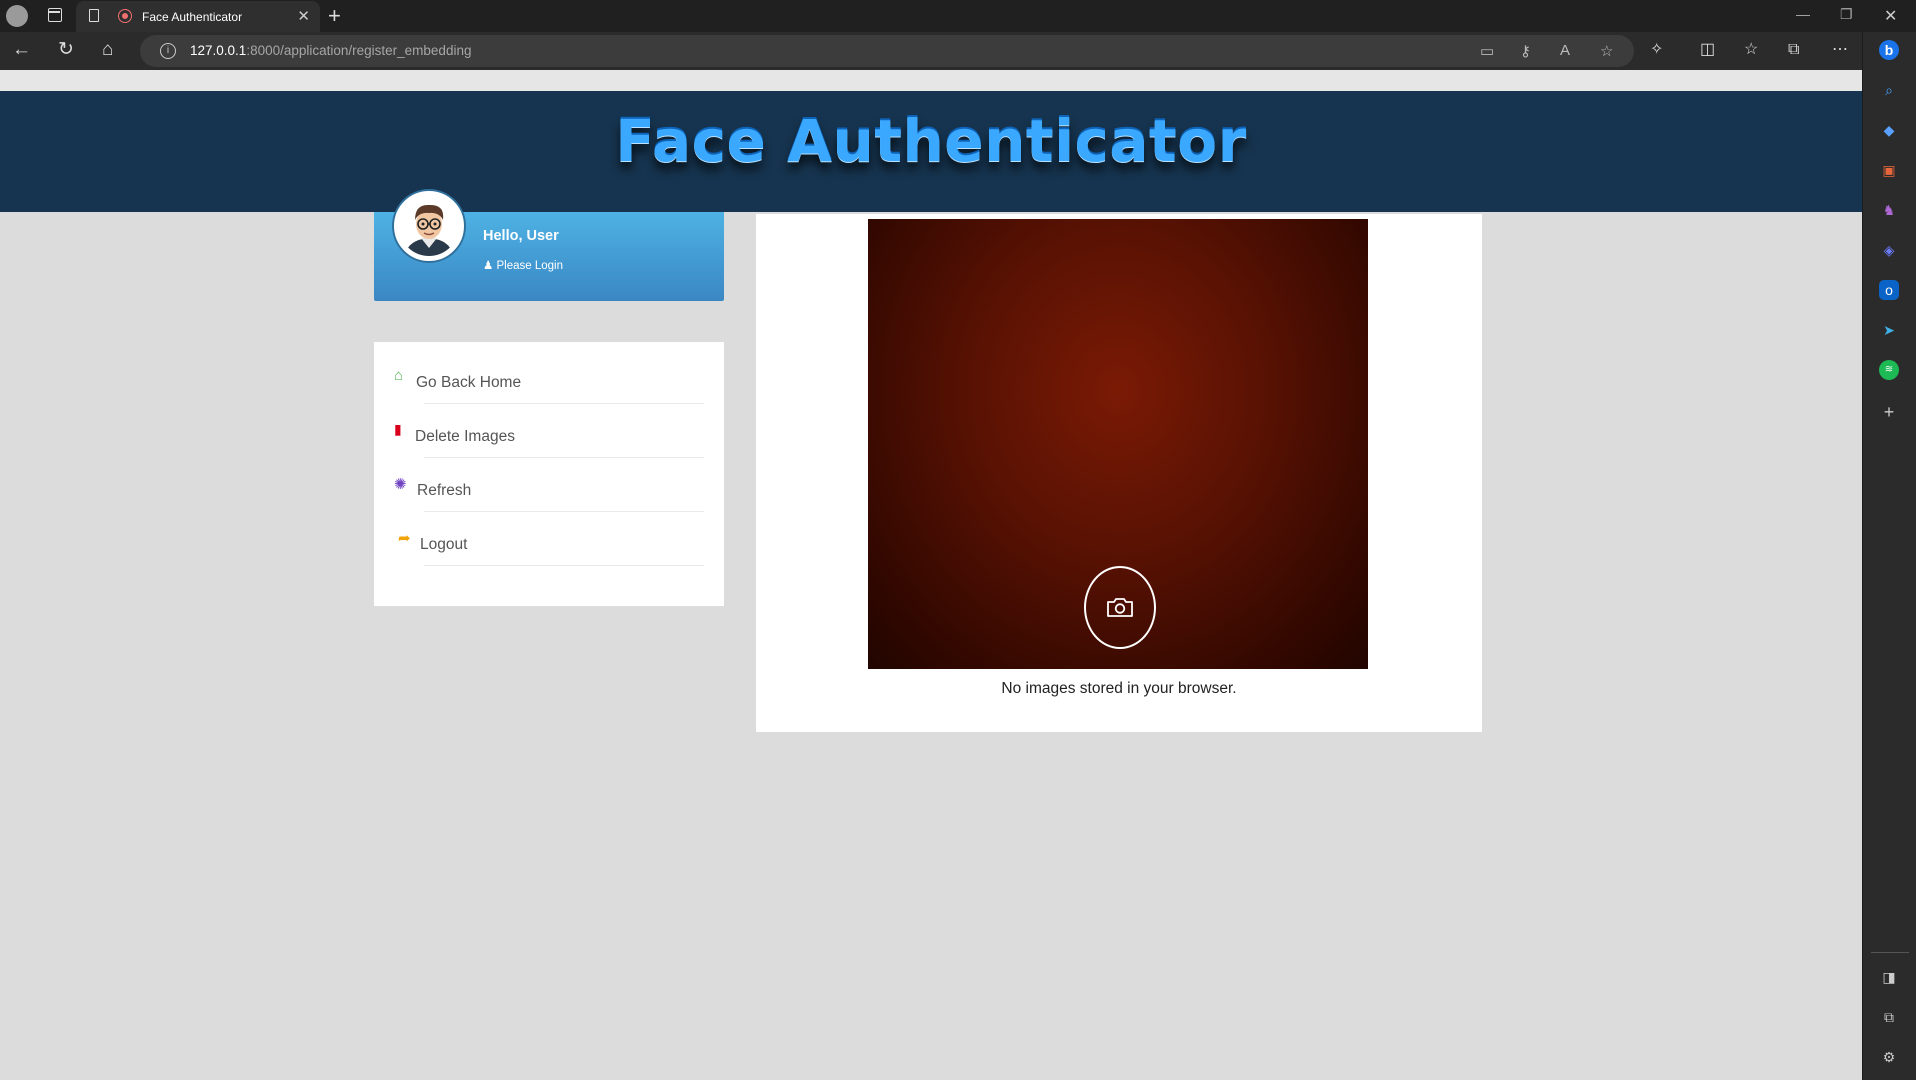 The width and height of the screenshot is (1916, 1080). Describe the element at coordinates (1889, 90) in the screenshot. I see `search-icon: ⌕` at that location.